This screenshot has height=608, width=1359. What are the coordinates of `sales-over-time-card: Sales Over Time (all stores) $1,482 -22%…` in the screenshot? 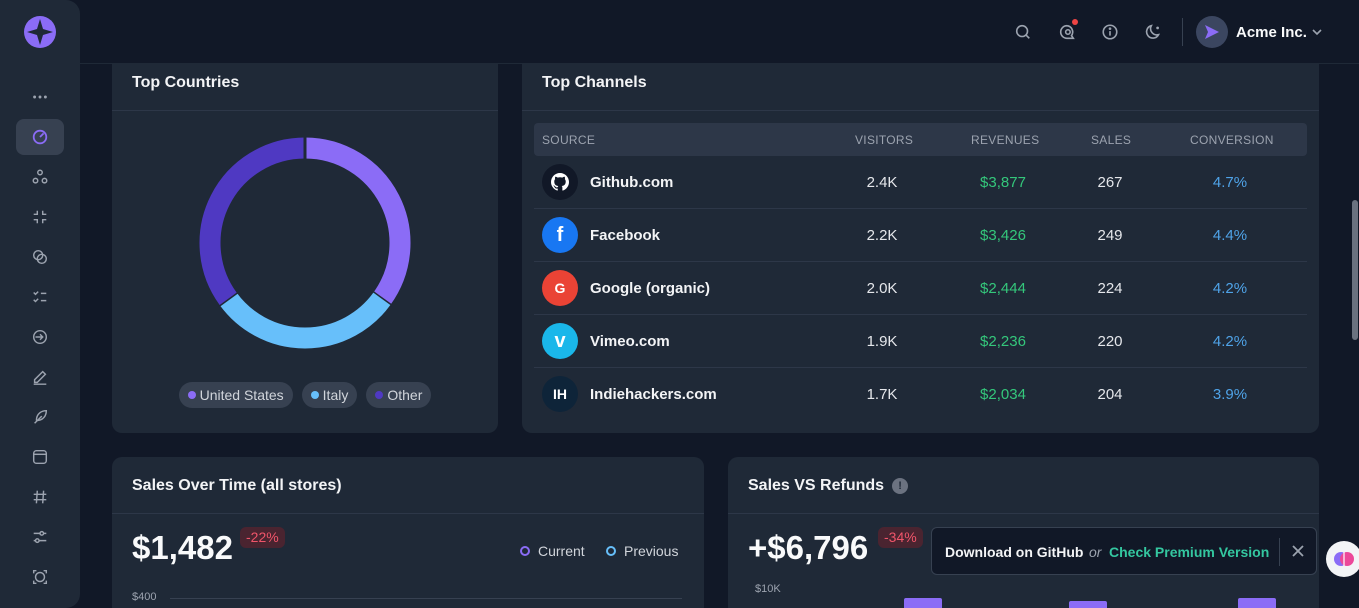 It's located at (408, 532).